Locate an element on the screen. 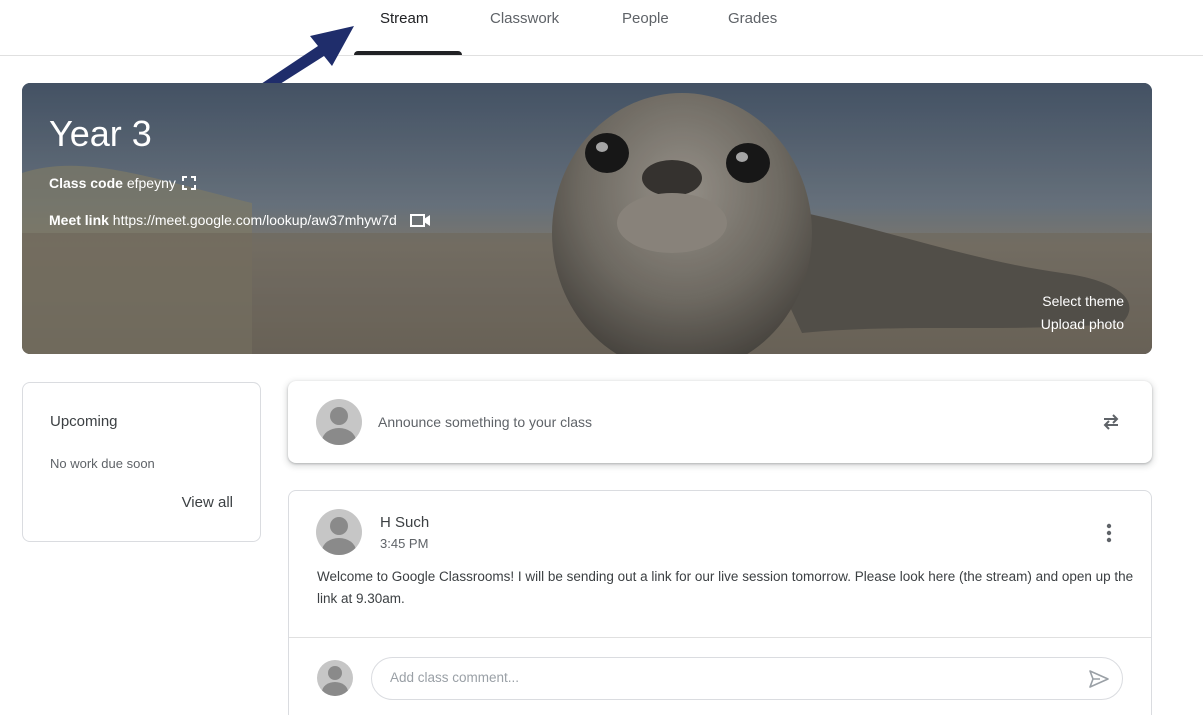 The width and height of the screenshot is (1203, 715). send-icon is located at coordinates (1099, 679).